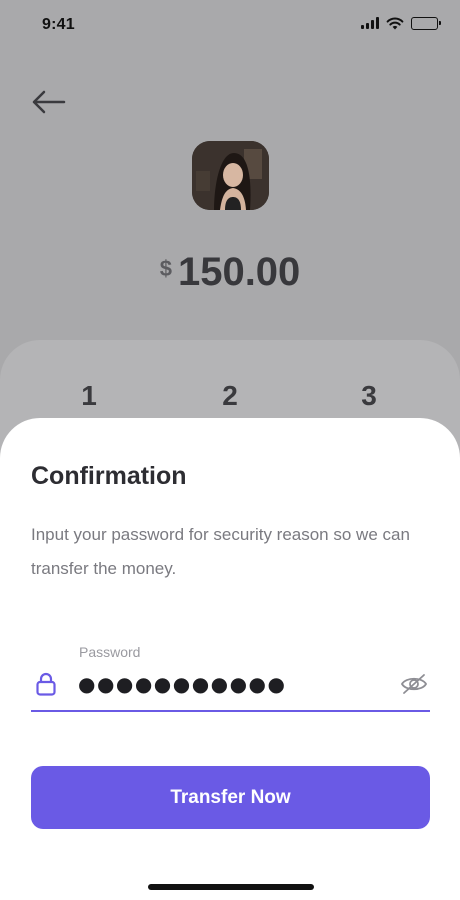 The height and width of the screenshot is (900, 460). I want to click on avatar-photo, so click(230, 175).